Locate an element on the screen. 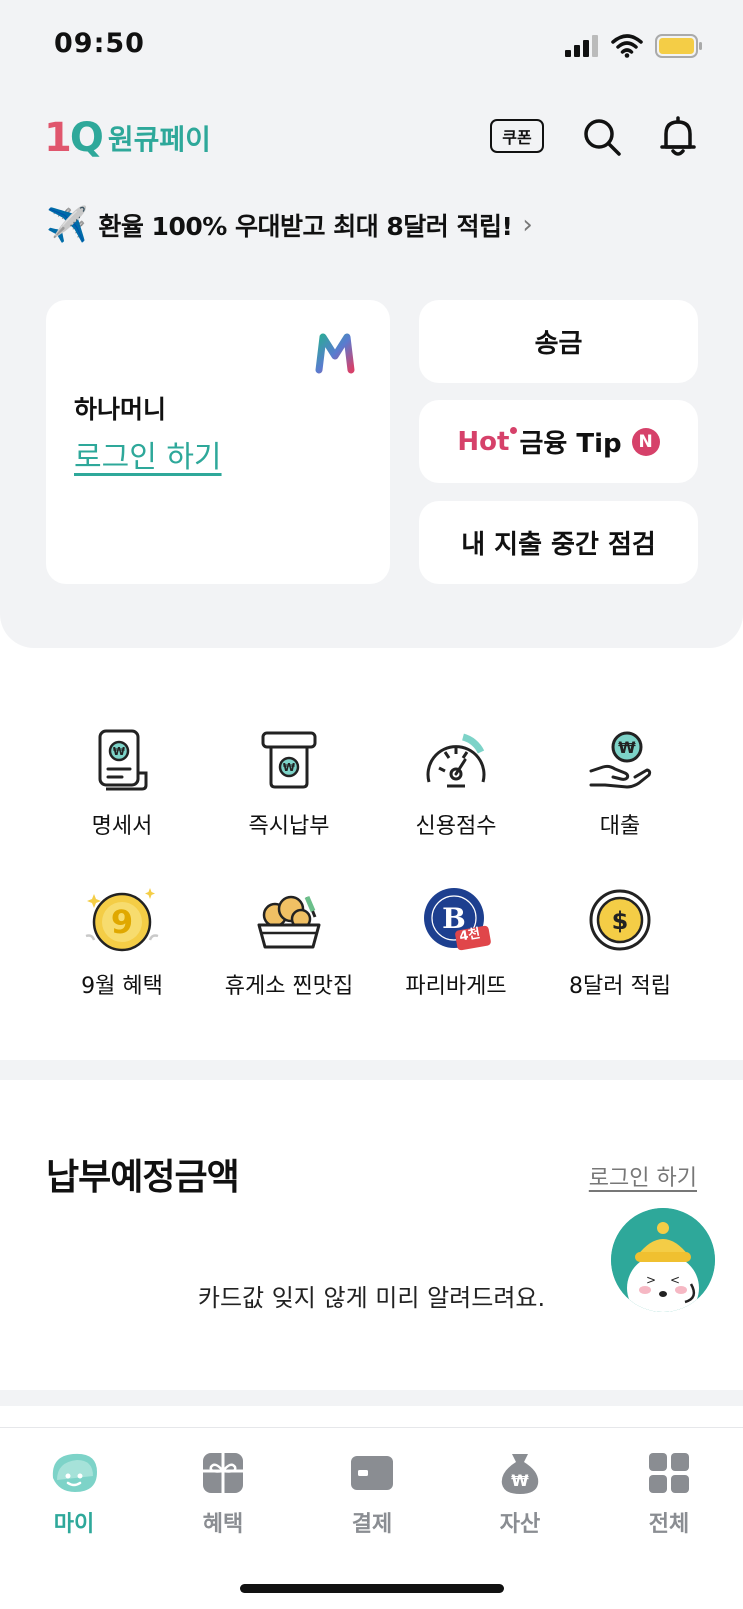 This screenshot has width=743, height=1609. app-logo: 1Q 원큐페이 is located at coordinates (127, 138).